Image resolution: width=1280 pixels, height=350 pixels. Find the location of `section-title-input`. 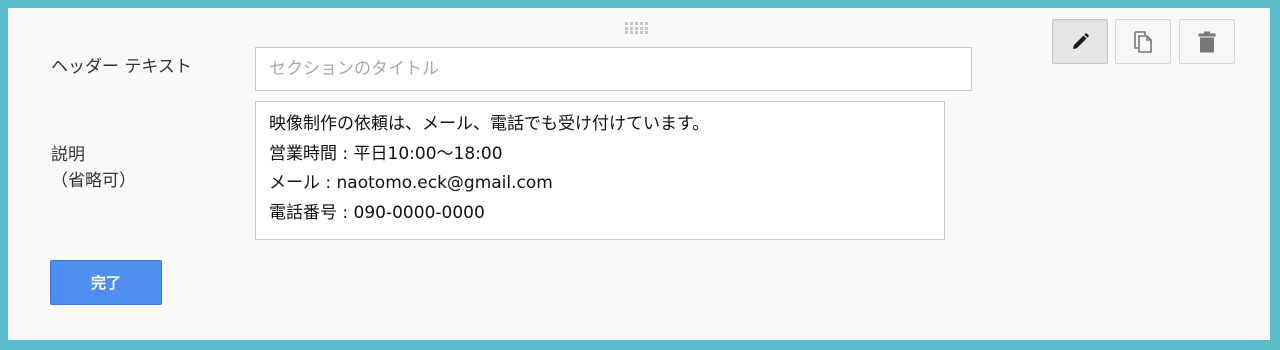

section-title-input is located at coordinates (613, 69).